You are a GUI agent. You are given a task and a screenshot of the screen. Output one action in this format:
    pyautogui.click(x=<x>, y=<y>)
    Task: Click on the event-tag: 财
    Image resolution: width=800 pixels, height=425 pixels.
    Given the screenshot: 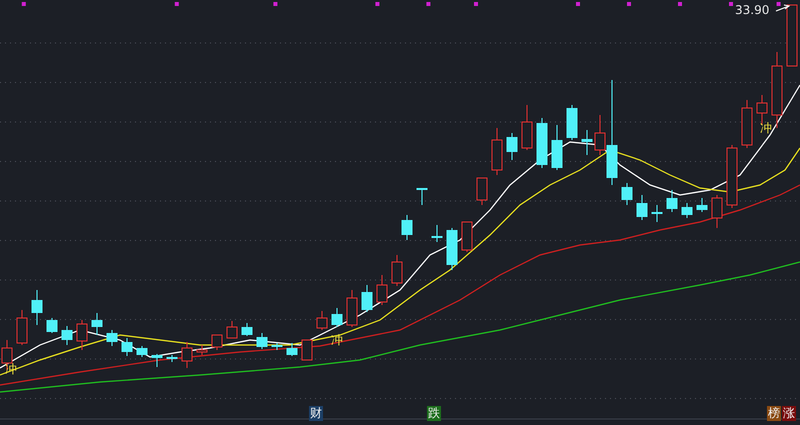 What is the action you would take?
    pyautogui.click(x=316, y=413)
    